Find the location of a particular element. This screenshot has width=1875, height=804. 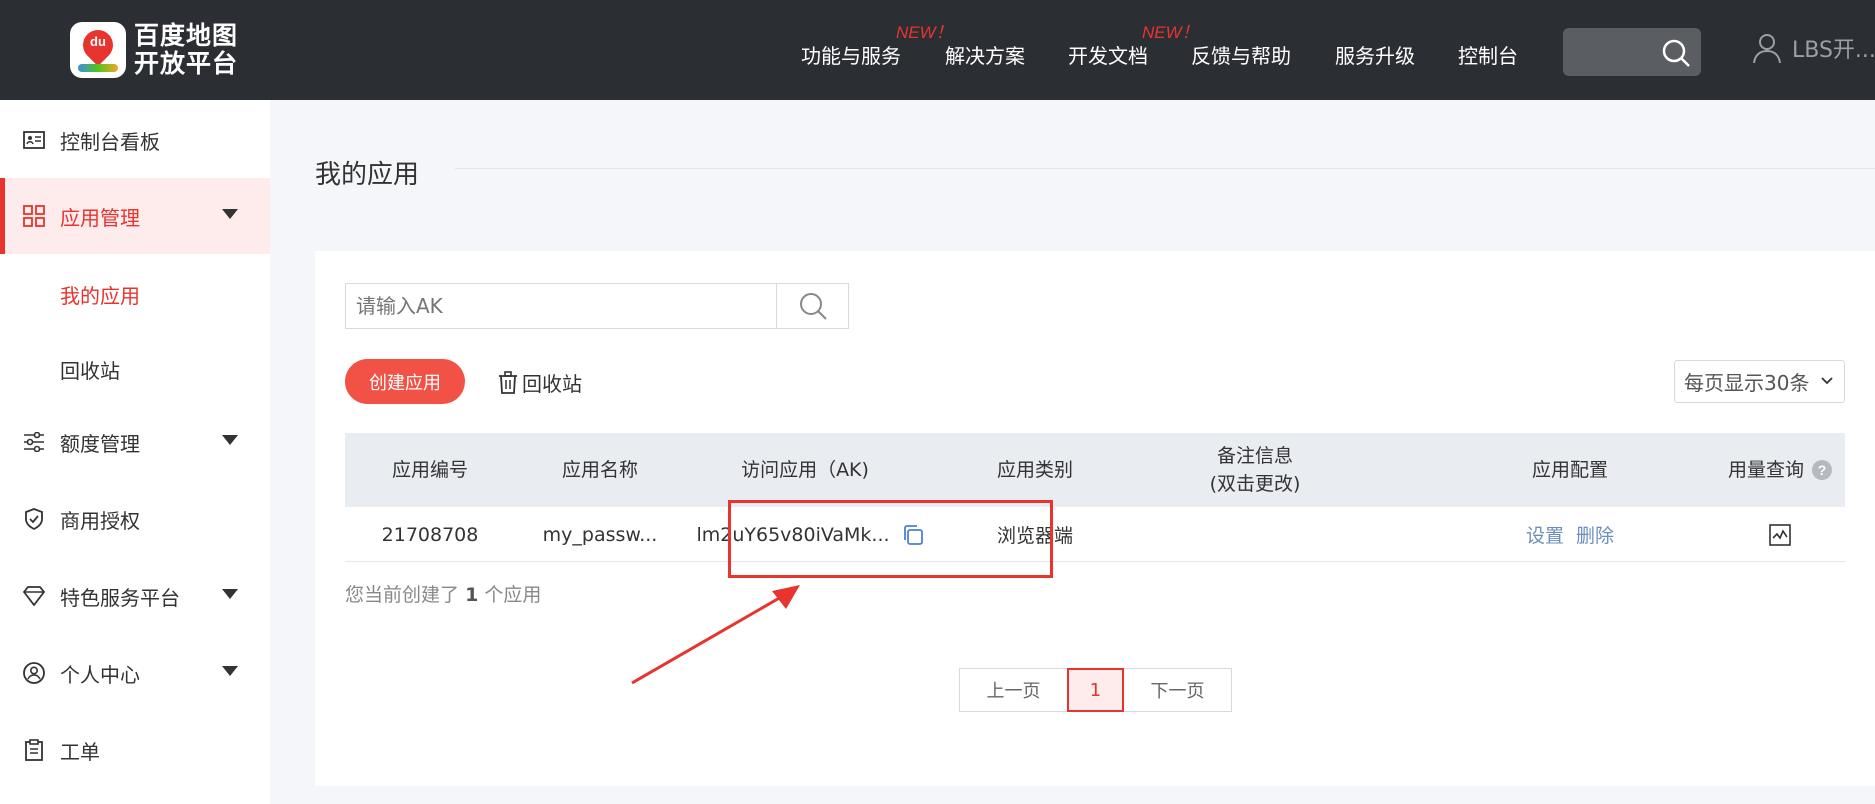

user-icon is located at coordinates (1767, 49).